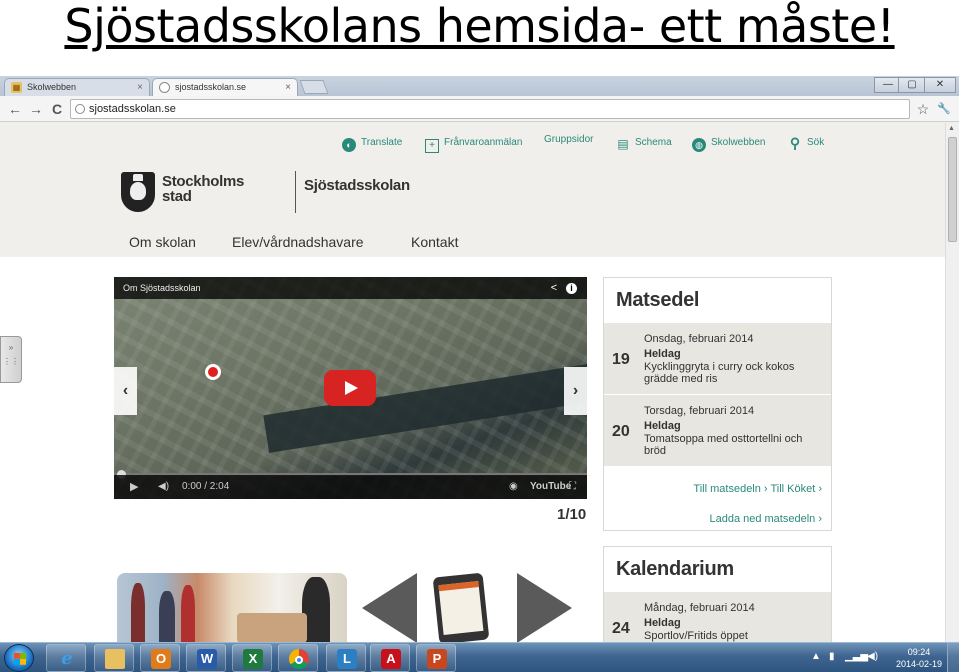 The image size is (959, 672). What do you see at coordinates (696, 636) in the screenshot?
I see `entry-desc: Sportlov/Fritids öppet` at bounding box center [696, 636].